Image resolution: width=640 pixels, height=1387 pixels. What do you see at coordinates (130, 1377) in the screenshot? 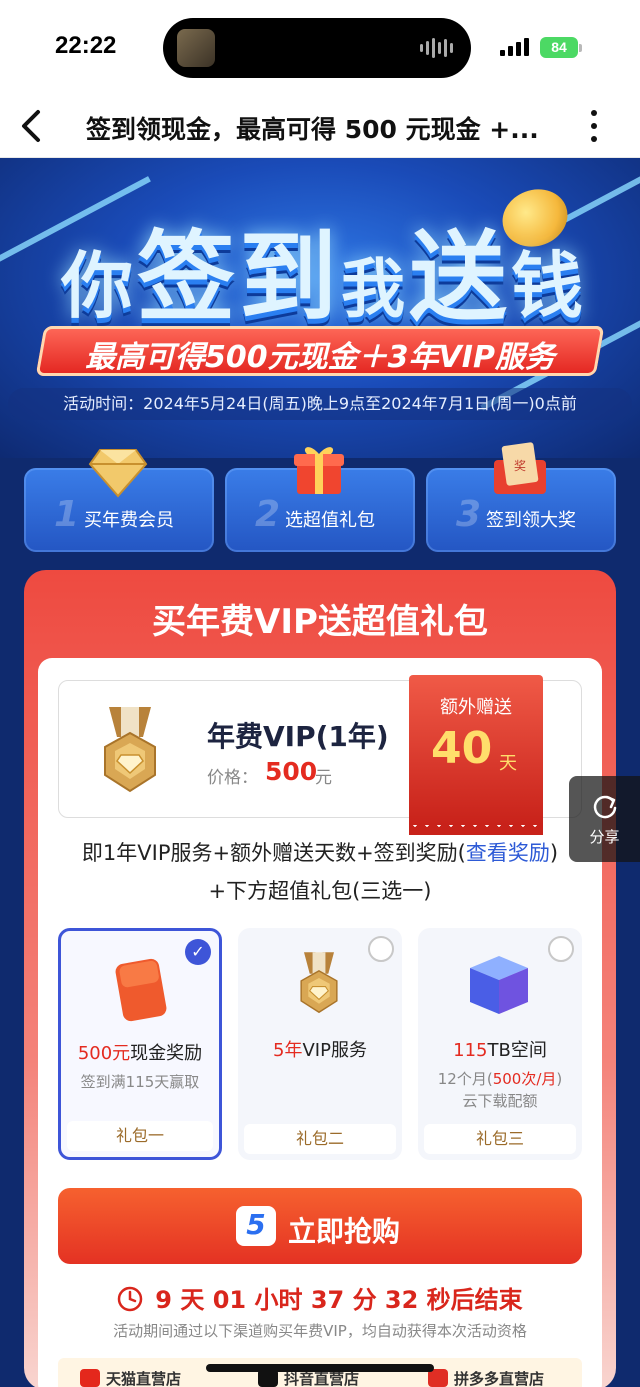
I see `store-tmall: 天猫直营店` at bounding box center [130, 1377].